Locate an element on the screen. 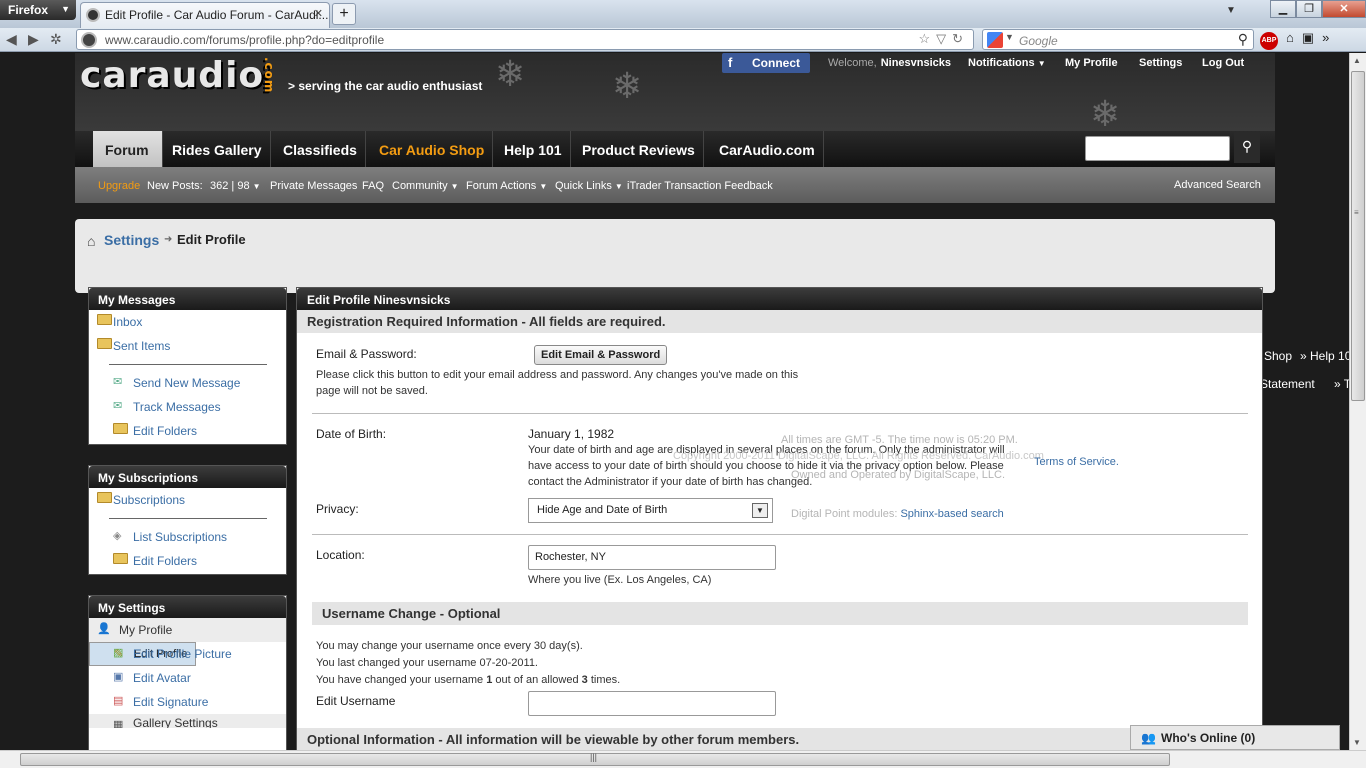 The image size is (1366, 768). sidebar-item-edit-avatar: ▣ Edit Avatar is located at coordinates (187, 678).